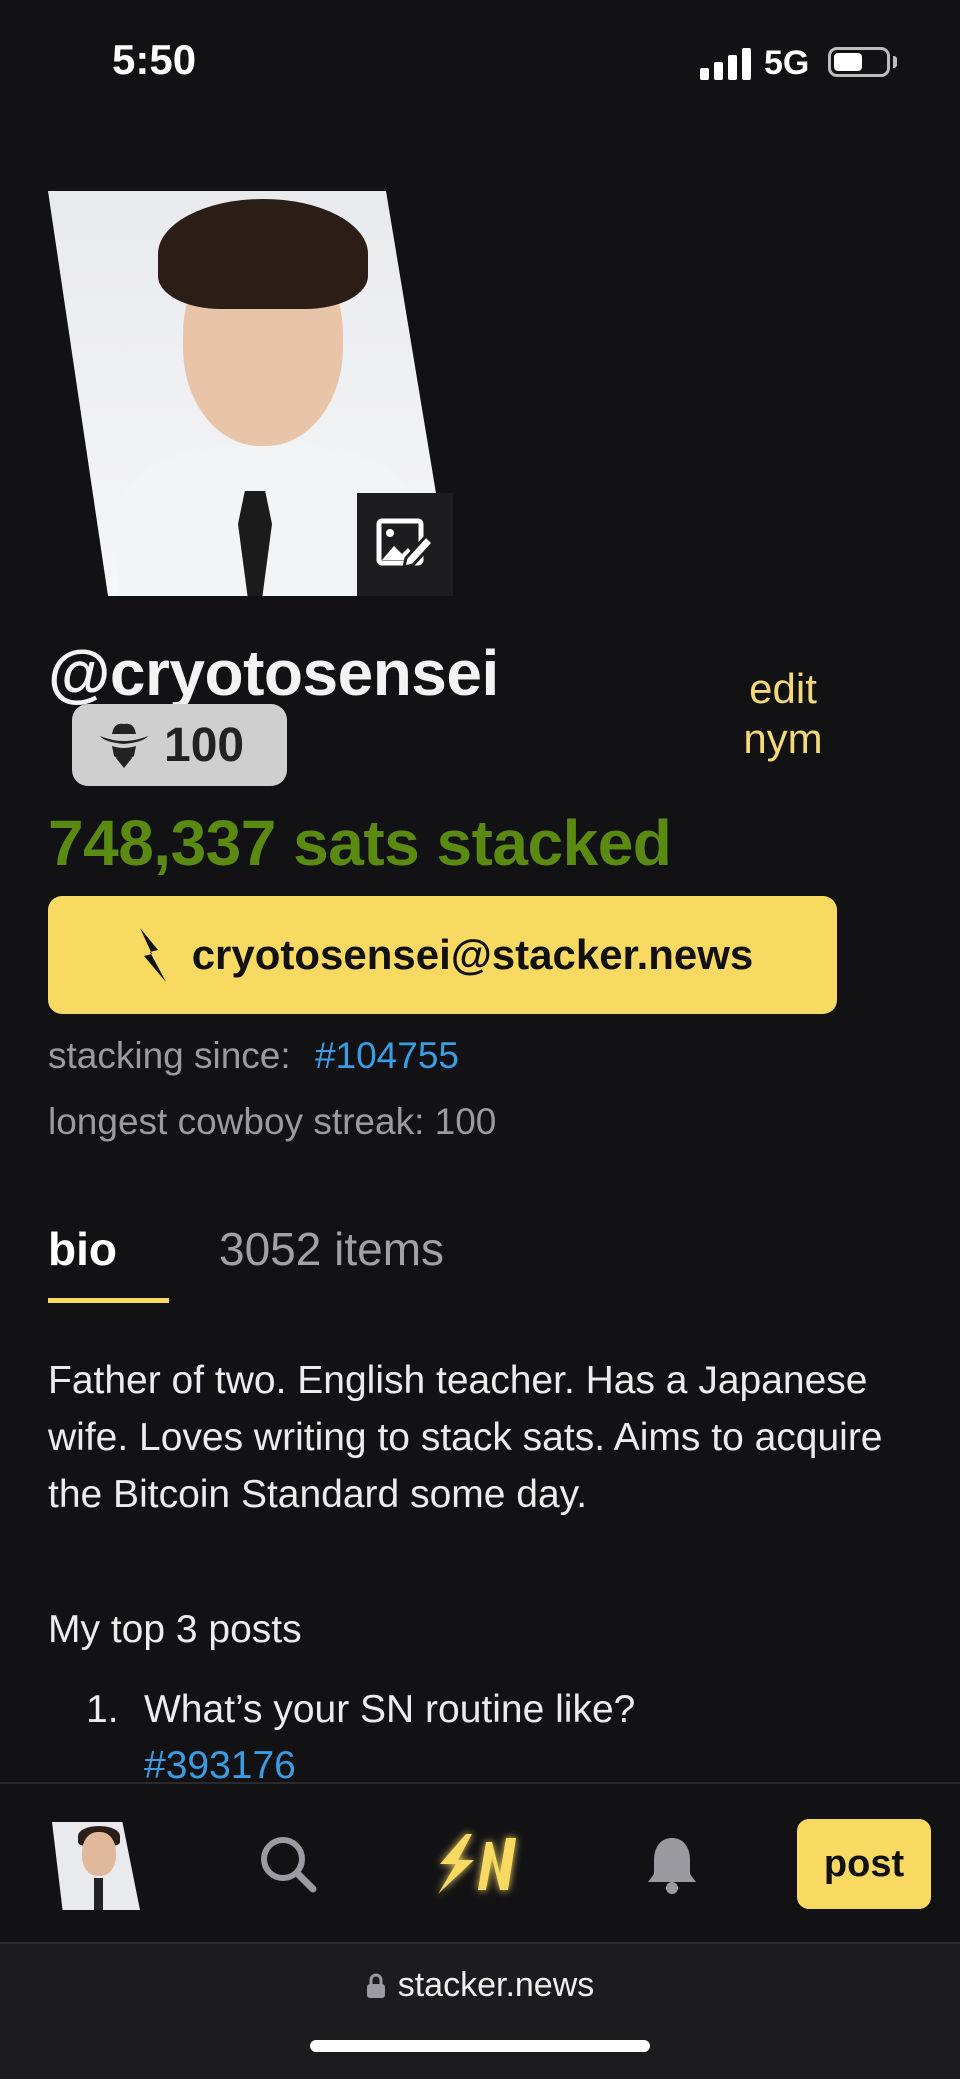  Describe the element at coordinates (82, 1249) in the screenshot. I see `tab-bio: bio` at that location.